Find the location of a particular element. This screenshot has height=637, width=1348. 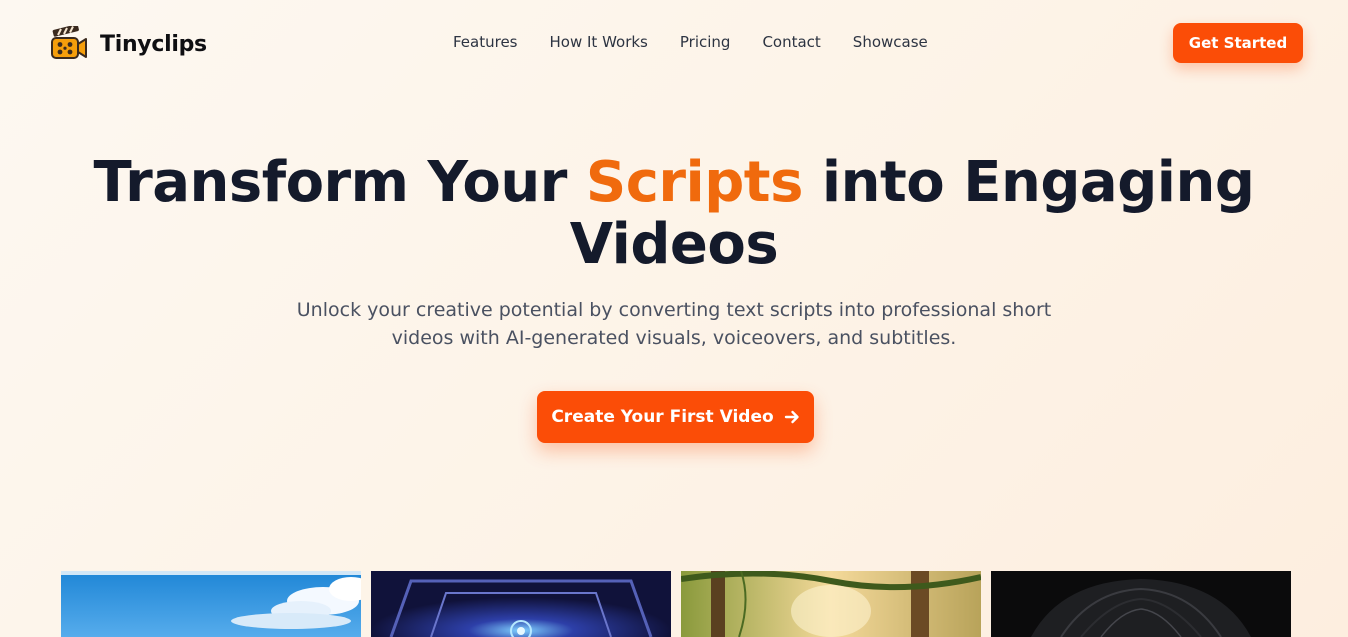

showcase-thumbnail-sky is located at coordinates (211, 604).